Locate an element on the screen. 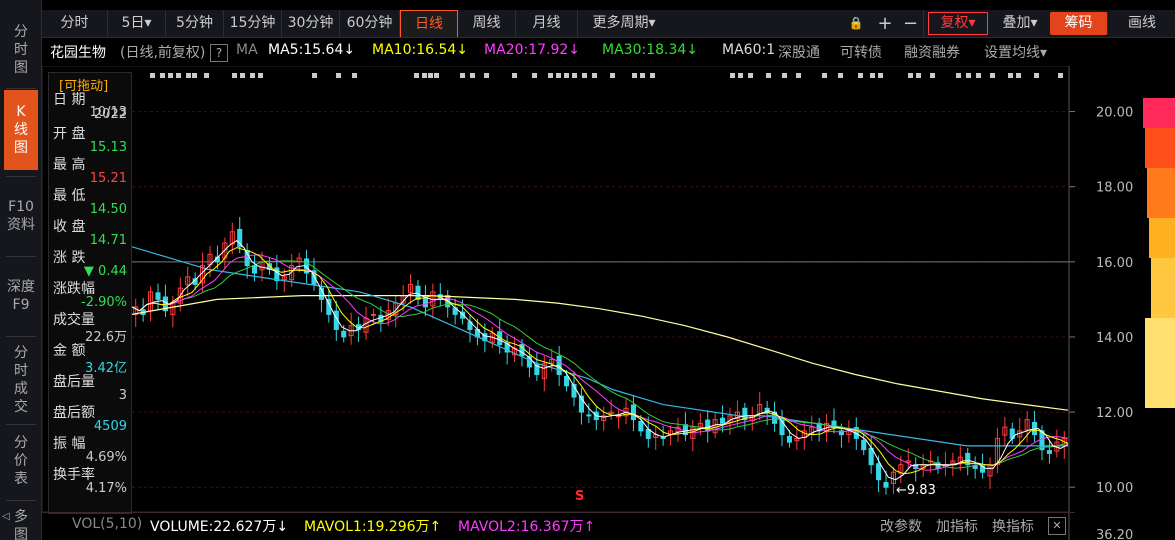 This screenshot has width=1175, height=540. y-tick-label-0: 20.00 is located at coordinates (1114, 113).